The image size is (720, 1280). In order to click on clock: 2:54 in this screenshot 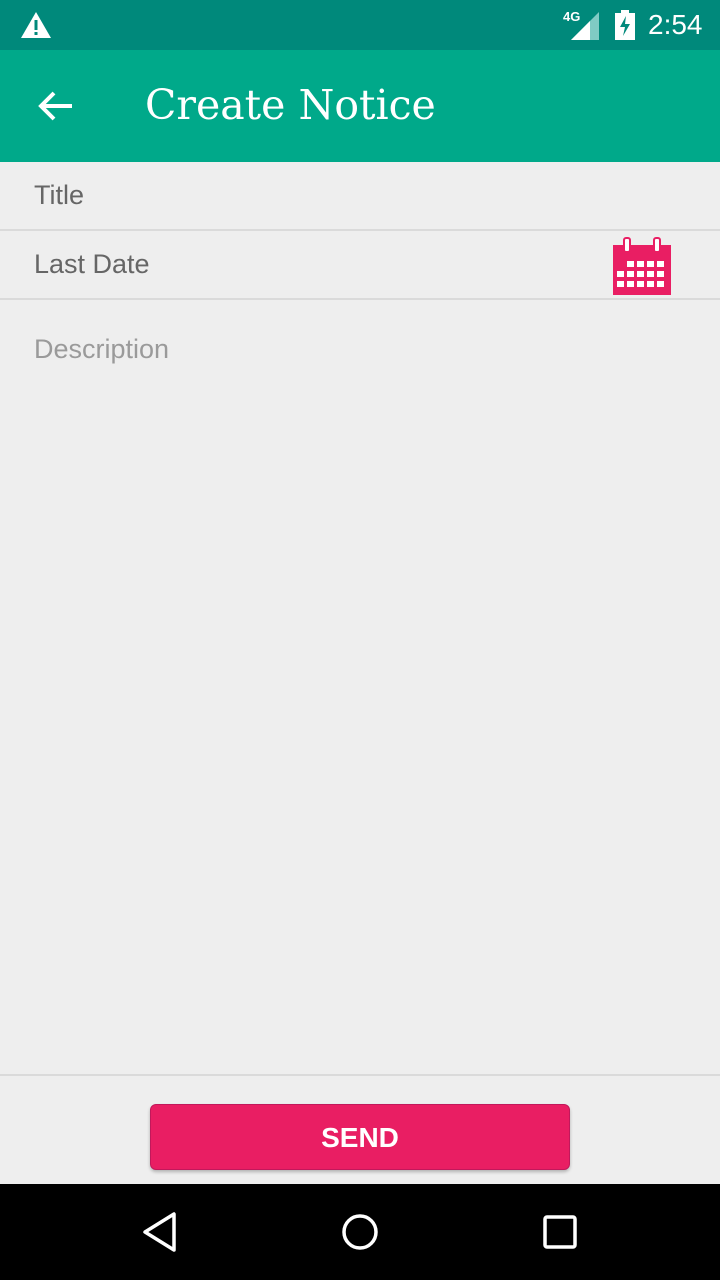, I will do `click(675, 24)`.